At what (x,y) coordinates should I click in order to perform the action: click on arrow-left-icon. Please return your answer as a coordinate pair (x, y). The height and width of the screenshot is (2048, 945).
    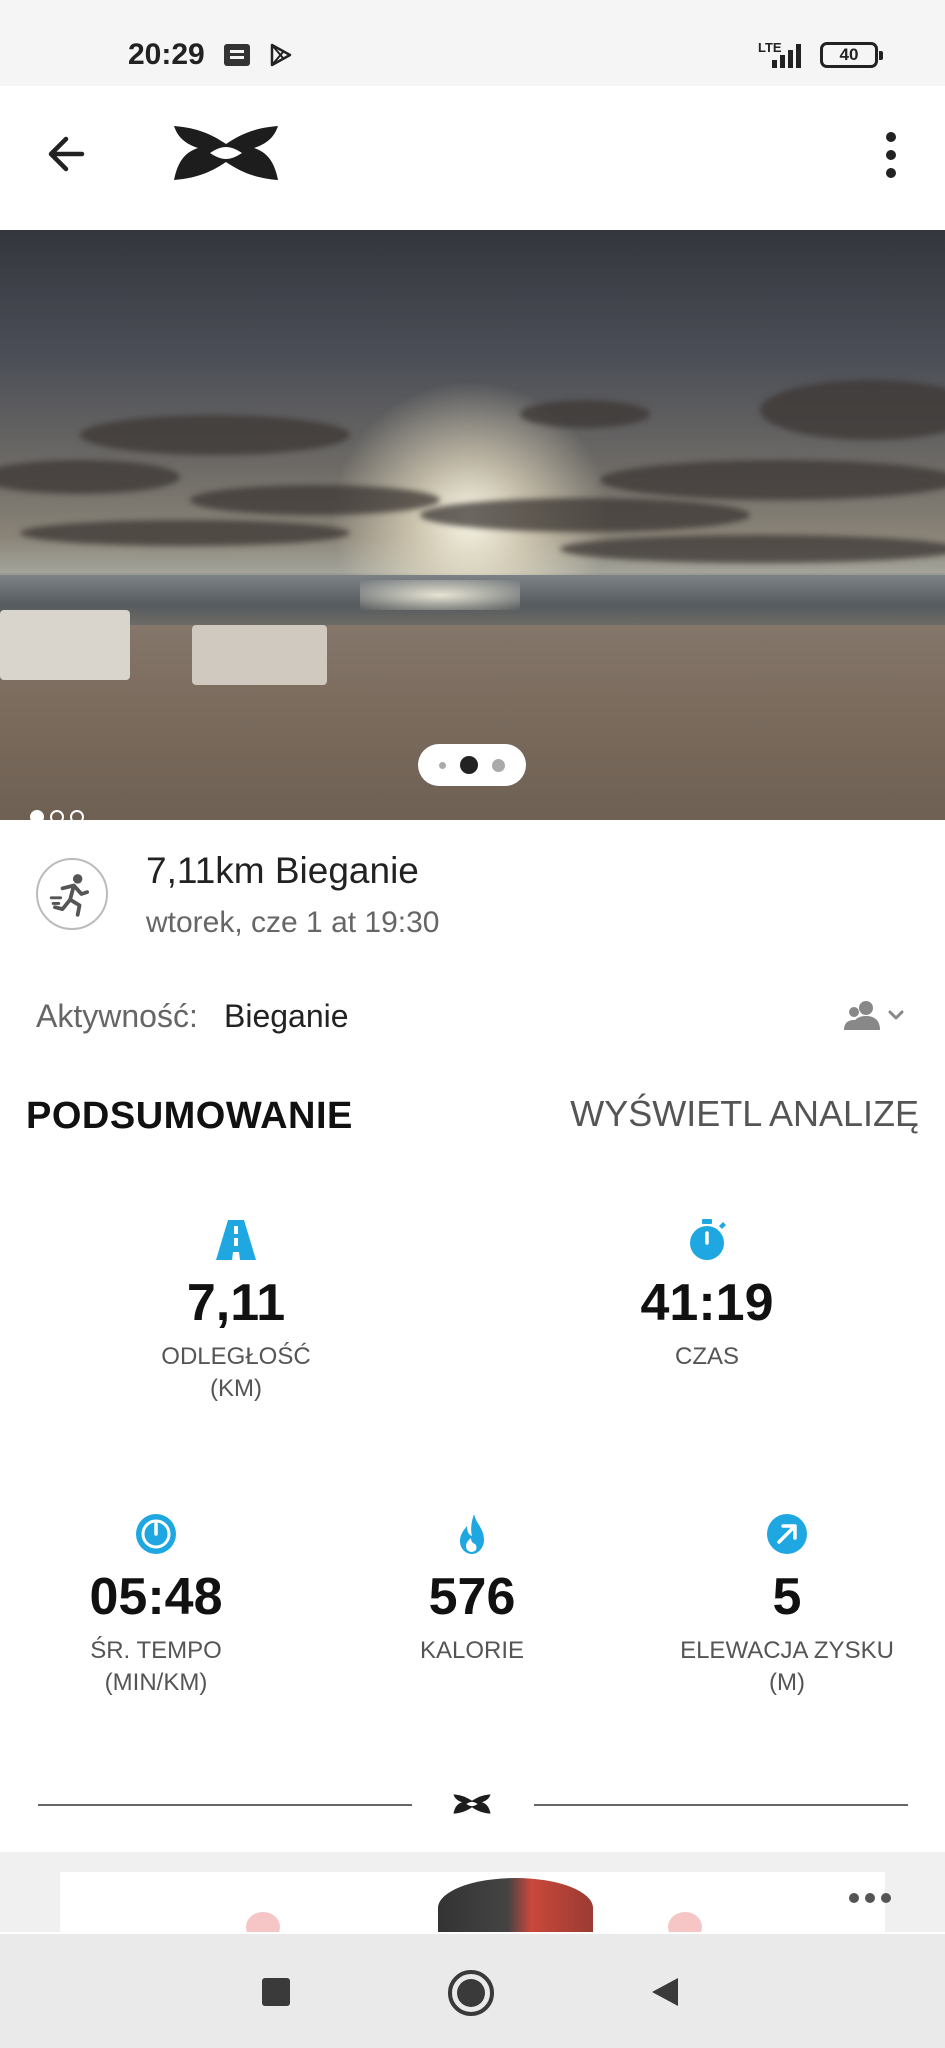
    Looking at the image, I should click on (68, 154).